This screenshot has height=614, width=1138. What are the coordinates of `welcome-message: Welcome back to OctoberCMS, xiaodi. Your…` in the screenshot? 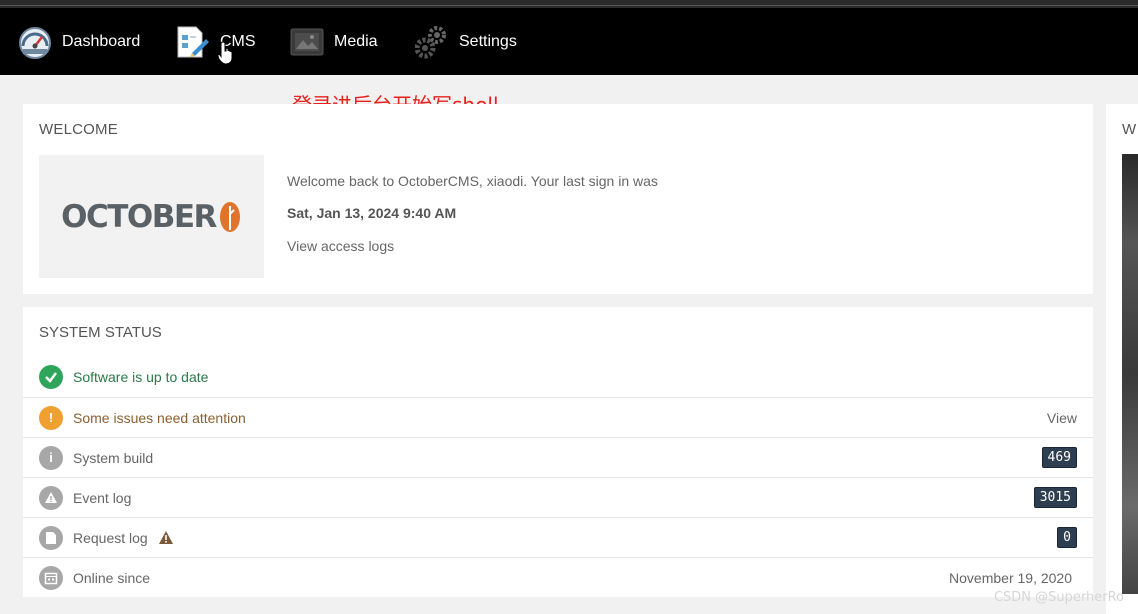 It's located at (472, 181).